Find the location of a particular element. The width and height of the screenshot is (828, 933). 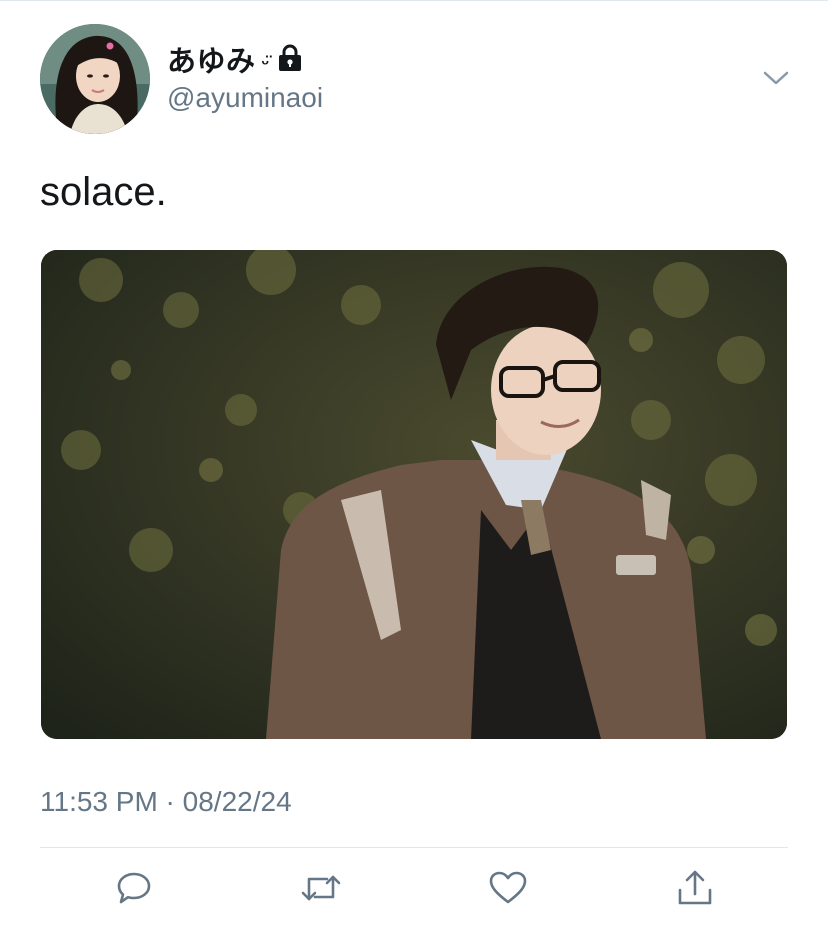

divider is located at coordinates (414, 847).